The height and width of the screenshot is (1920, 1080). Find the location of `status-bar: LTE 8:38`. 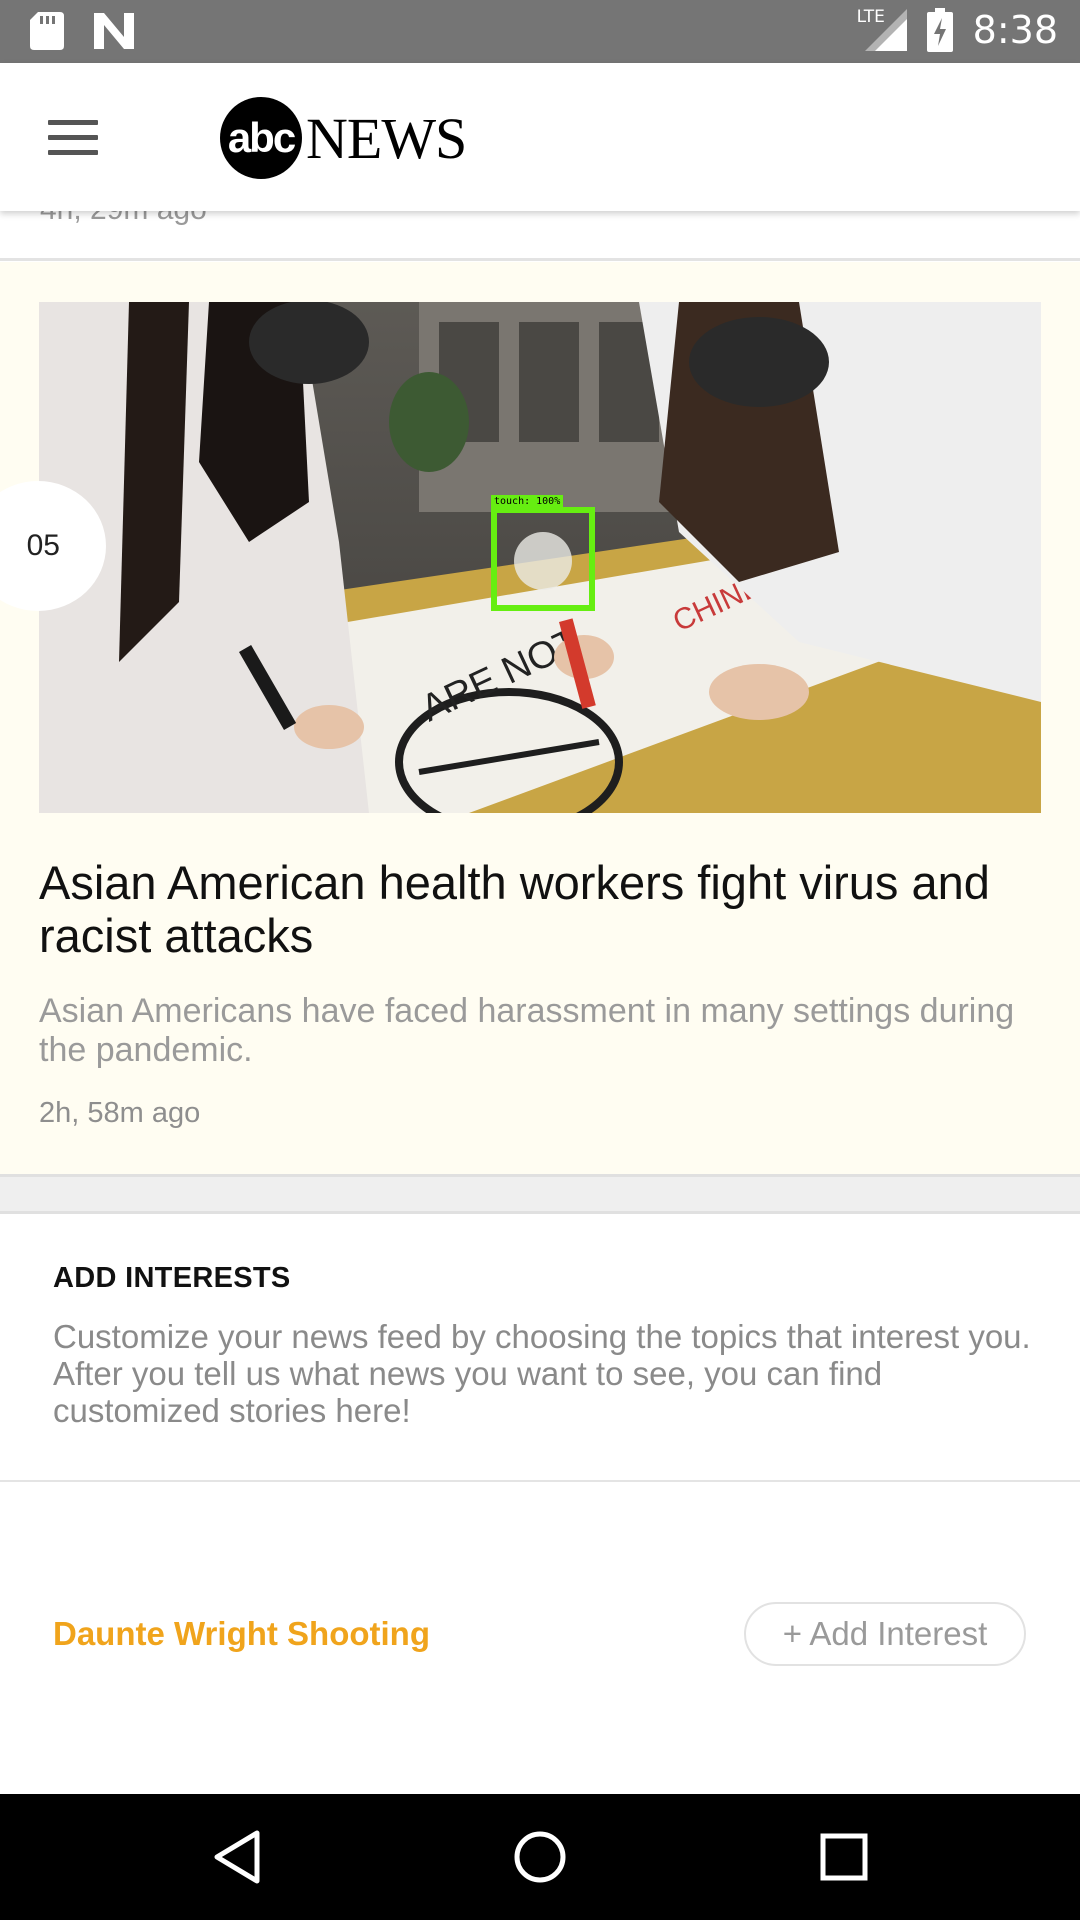

status-bar: LTE 8:38 is located at coordinates (540, 31).